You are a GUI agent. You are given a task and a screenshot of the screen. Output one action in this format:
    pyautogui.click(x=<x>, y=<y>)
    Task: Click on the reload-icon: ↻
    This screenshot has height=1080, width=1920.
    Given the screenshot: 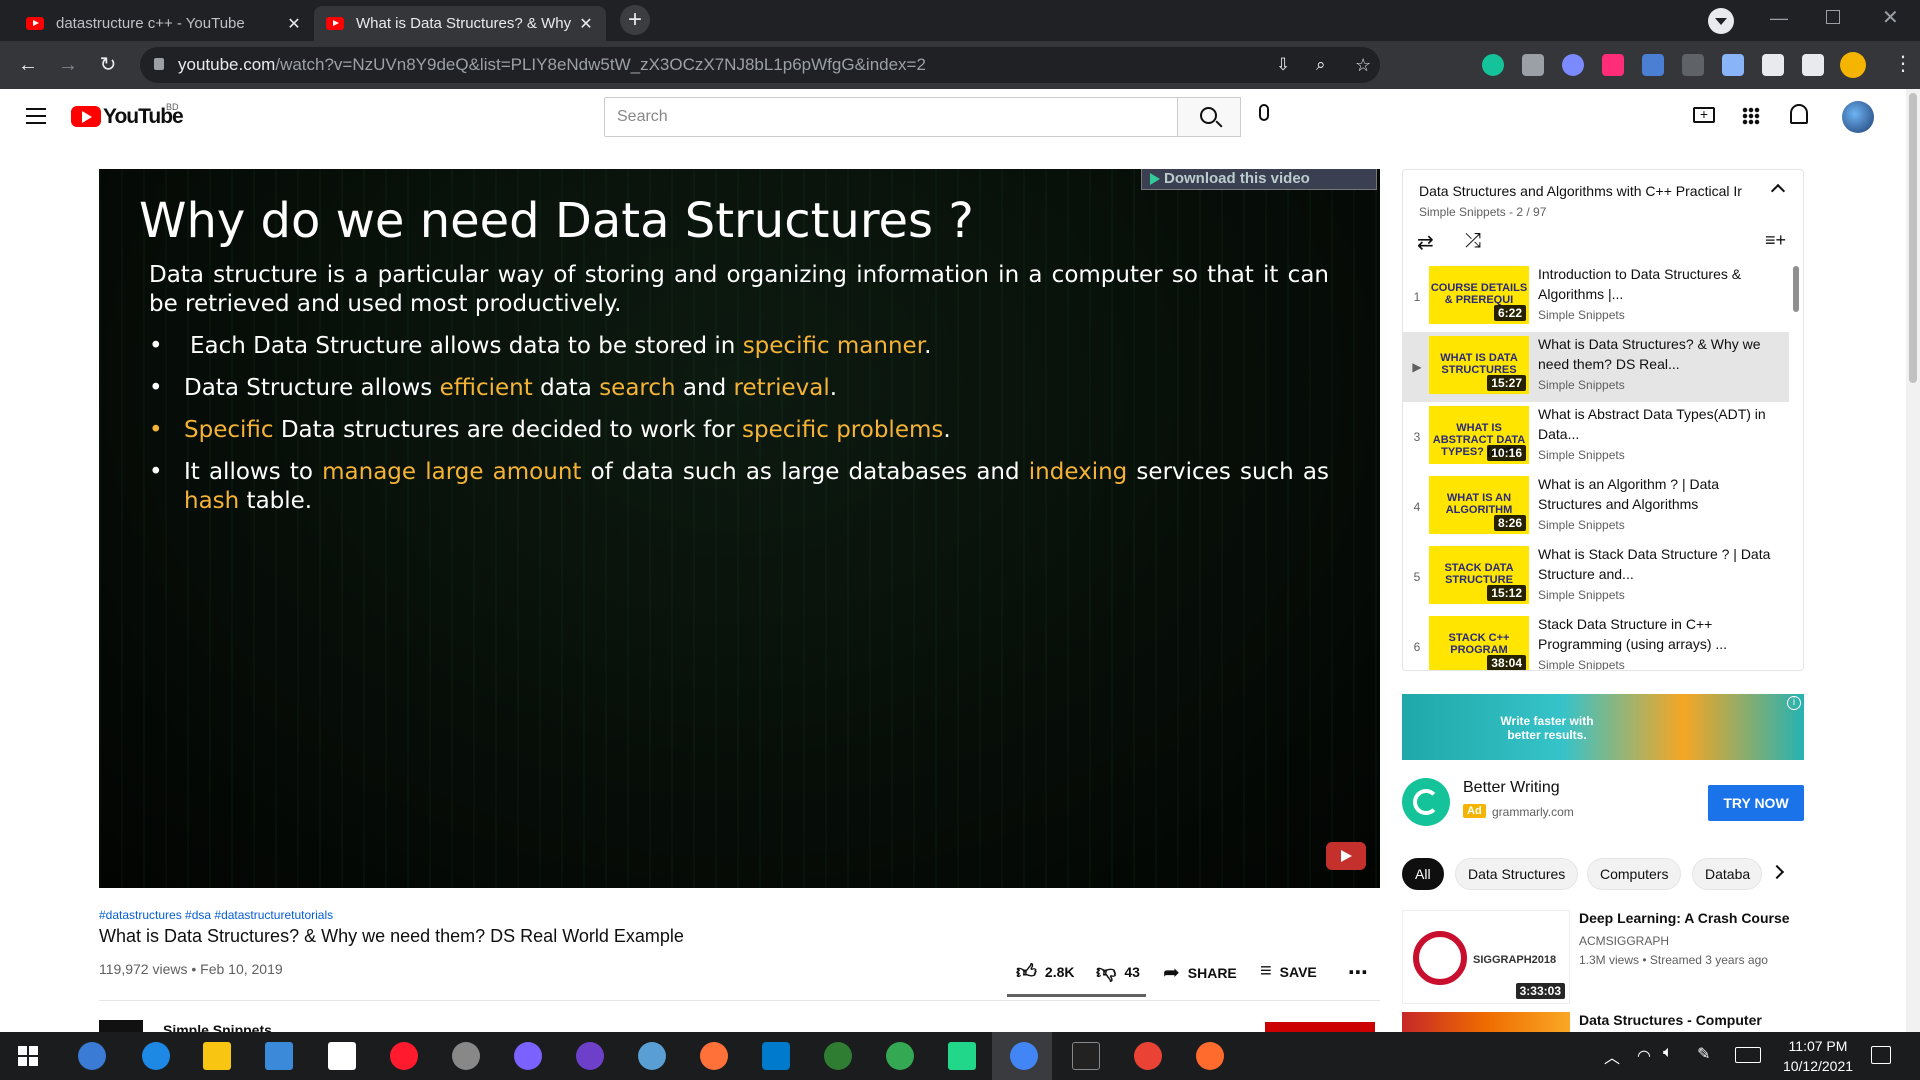 What is the action you would take?
    pyautogui.click(x=108, y=65)
    